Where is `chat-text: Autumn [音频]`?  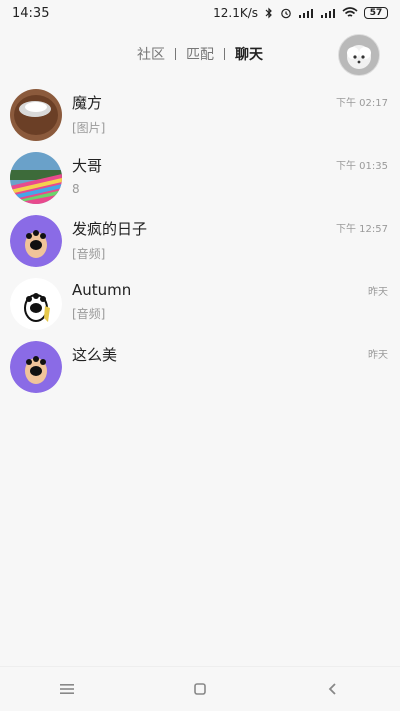 chat-text: Autumn [音频] is located at coordinates (231, 301).